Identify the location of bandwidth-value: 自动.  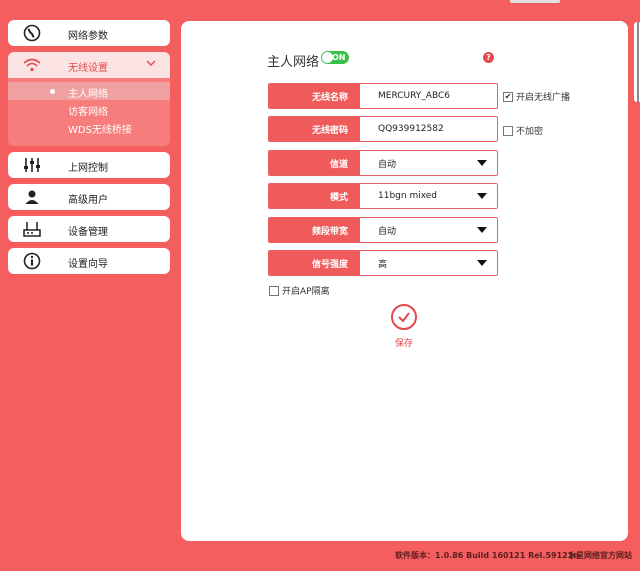
(387, 231).